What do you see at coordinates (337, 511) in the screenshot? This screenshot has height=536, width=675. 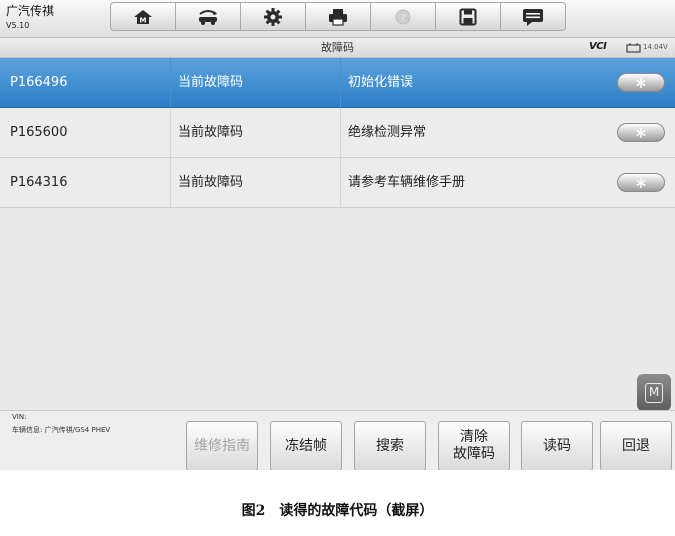 I see `figure-caption: 图2 读得的故障代码（截屏）` at bounding box center [337, 511].